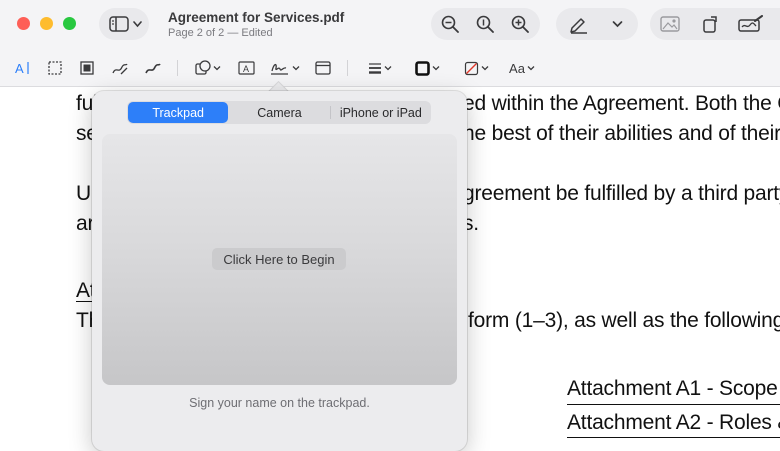  What do you see at coordinates (711, 24) in the screenshot?
I see `rotate-icon` at bounding box center [711, 24].